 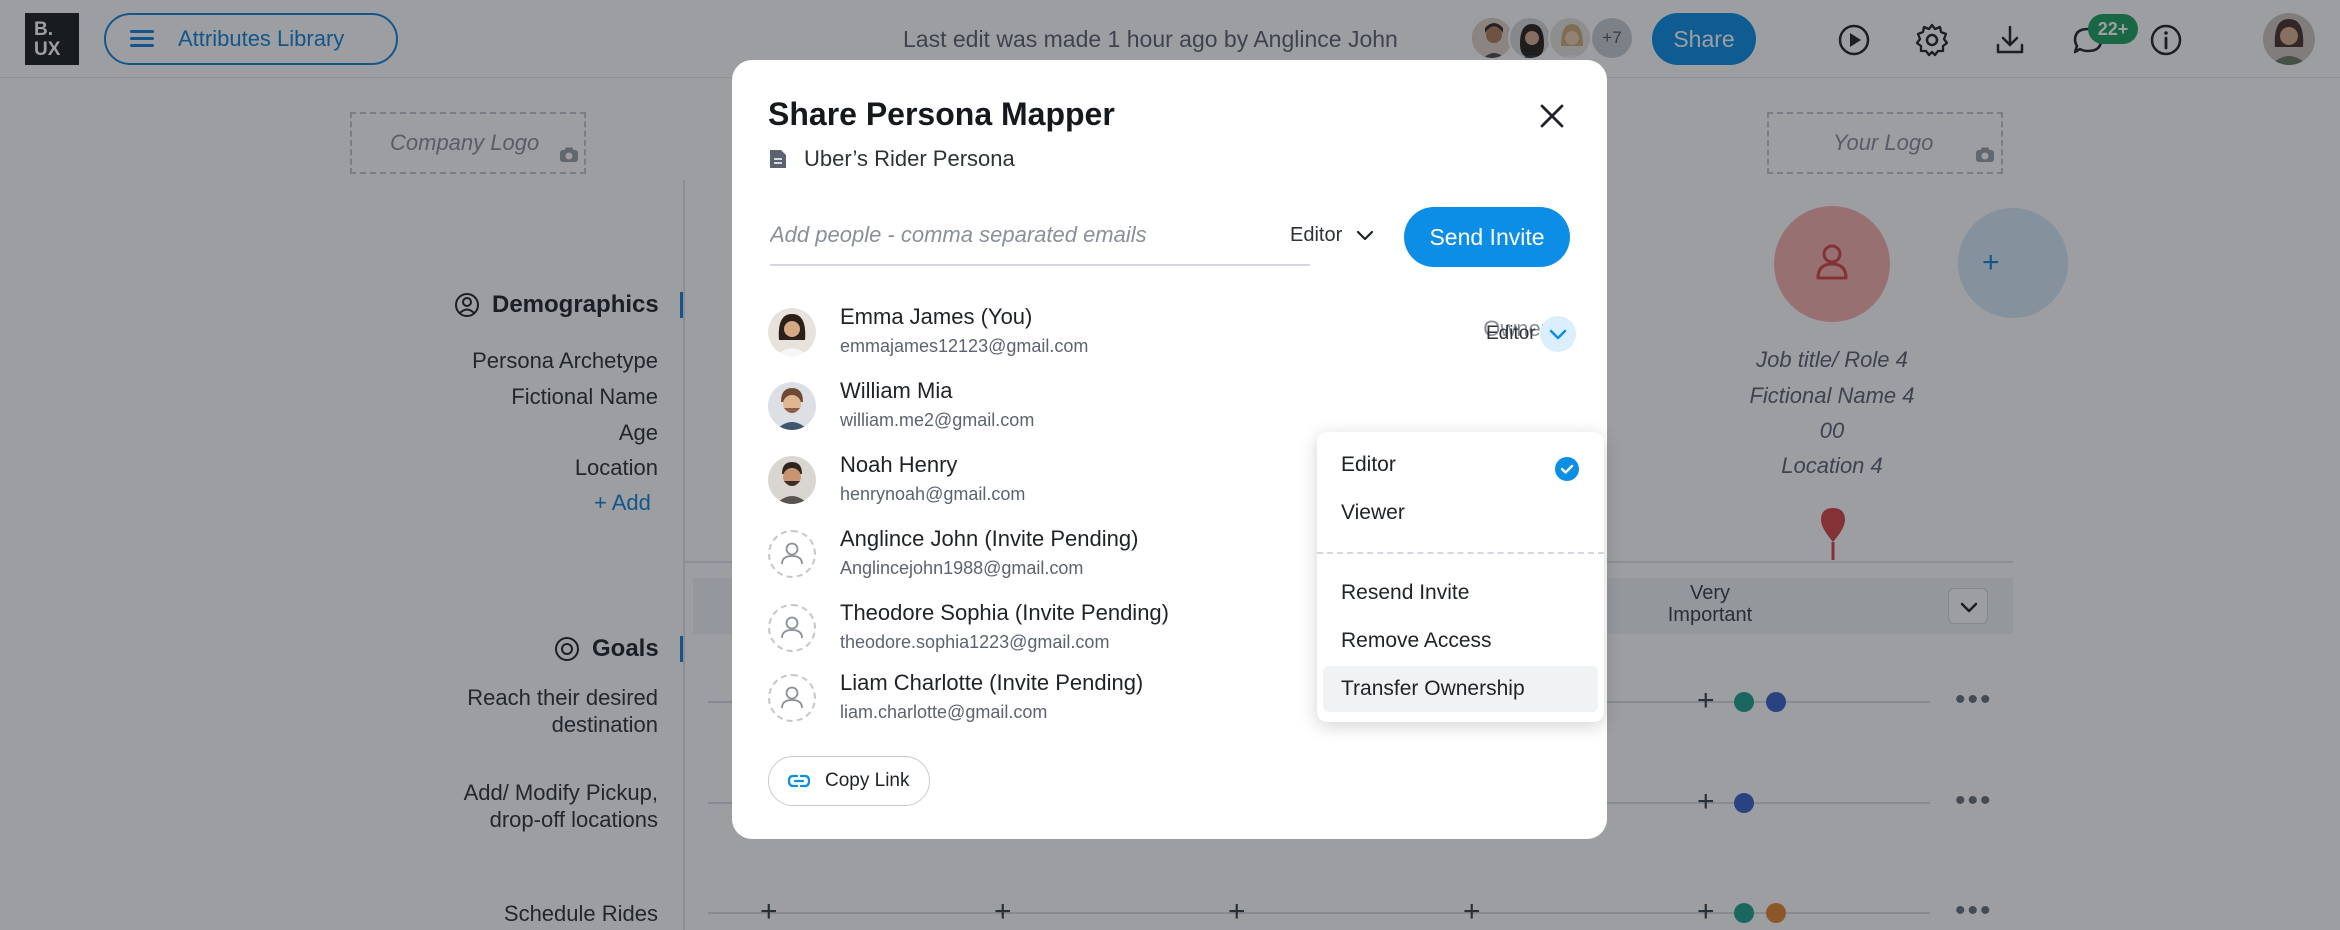 I want to click on link-icon, so click(x=799, y=781).